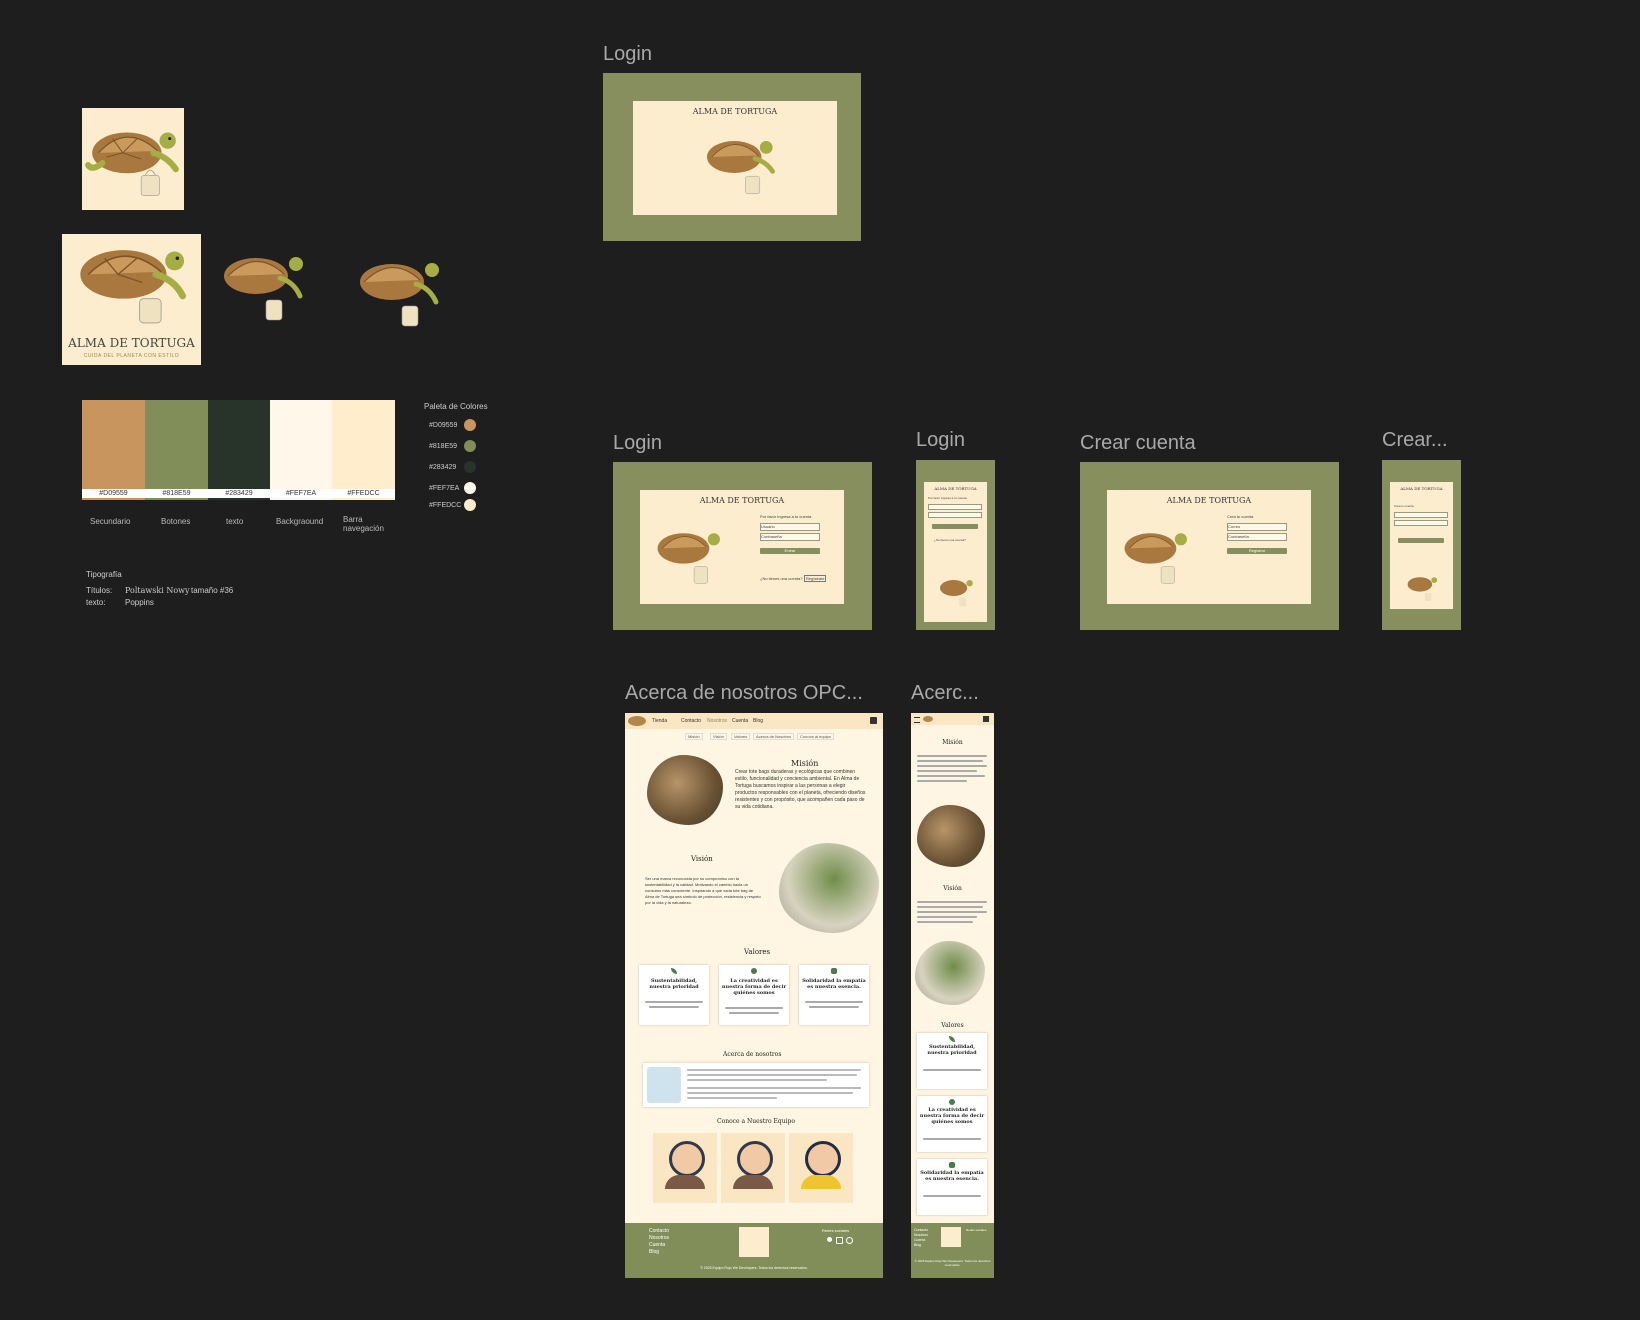 The height and width of the screenshot is (1320, 1640). What do you see at coordinates (741, 736) in the screenshot?
I see `subnav-valores: Valores` at bounding box center [741, 736].